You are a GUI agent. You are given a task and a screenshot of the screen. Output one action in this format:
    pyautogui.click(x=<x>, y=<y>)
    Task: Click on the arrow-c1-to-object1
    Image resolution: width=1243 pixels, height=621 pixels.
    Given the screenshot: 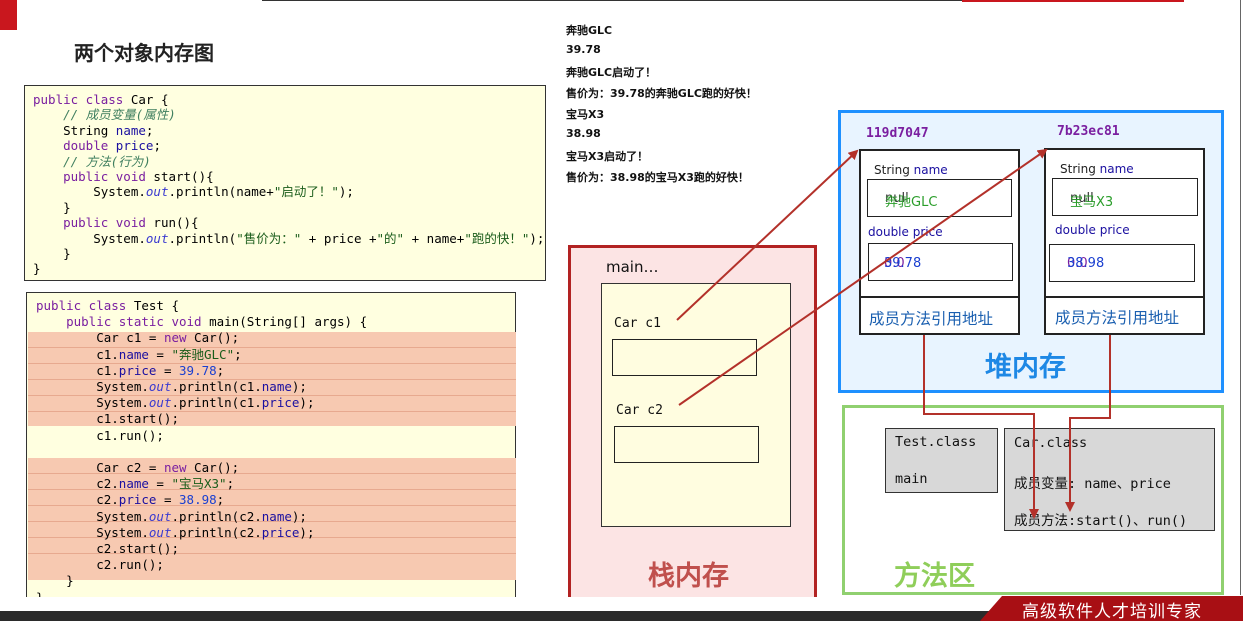 What is the action you would take?
    pyautogui.click(x=767, y=235)
    